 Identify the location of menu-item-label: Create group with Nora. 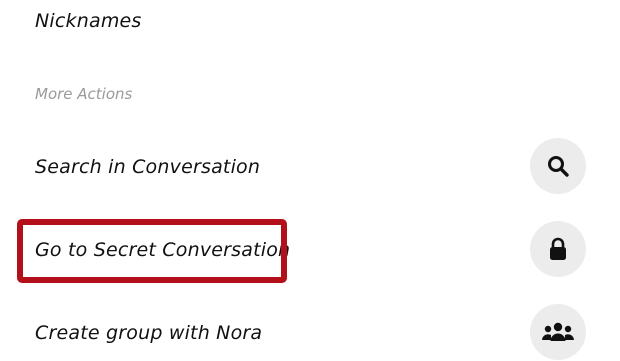
(149, 333).